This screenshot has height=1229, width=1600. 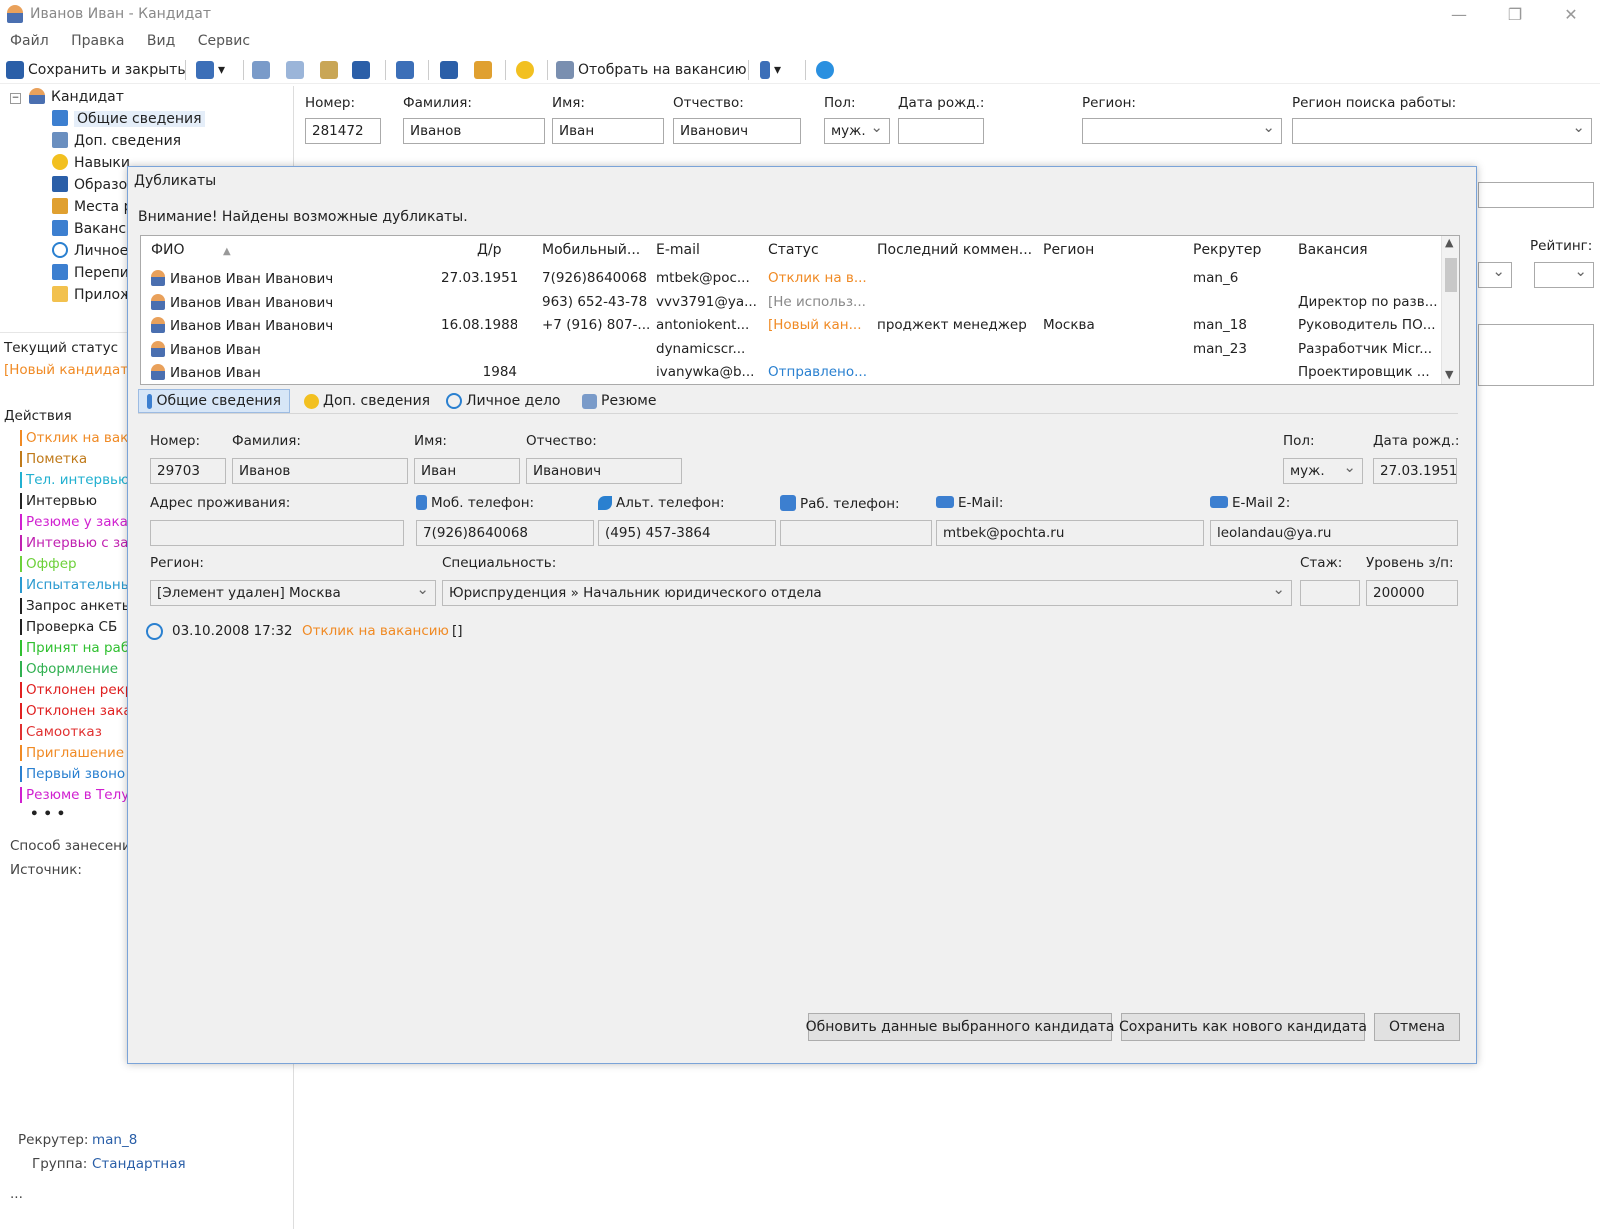 What do you see at coordinates (1415, 471) in the screenshot?
I see `dob-field: 27.03.1951` at bounding box center [1415, 471].